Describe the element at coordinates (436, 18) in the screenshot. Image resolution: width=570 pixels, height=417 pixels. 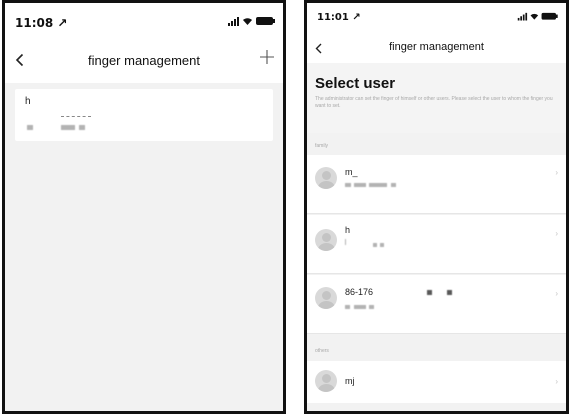
I see `status-bar: 11:01 ↗` at that location.